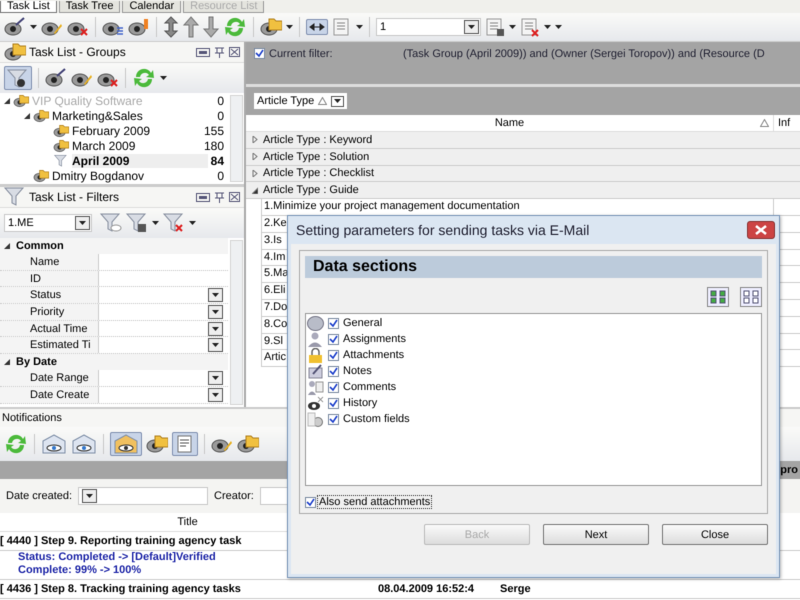 This screenshot has height=600, width=800. Describe the element at coordinates (751, 297) in the screenshot. I see `uncheck-all-icon` at that location.